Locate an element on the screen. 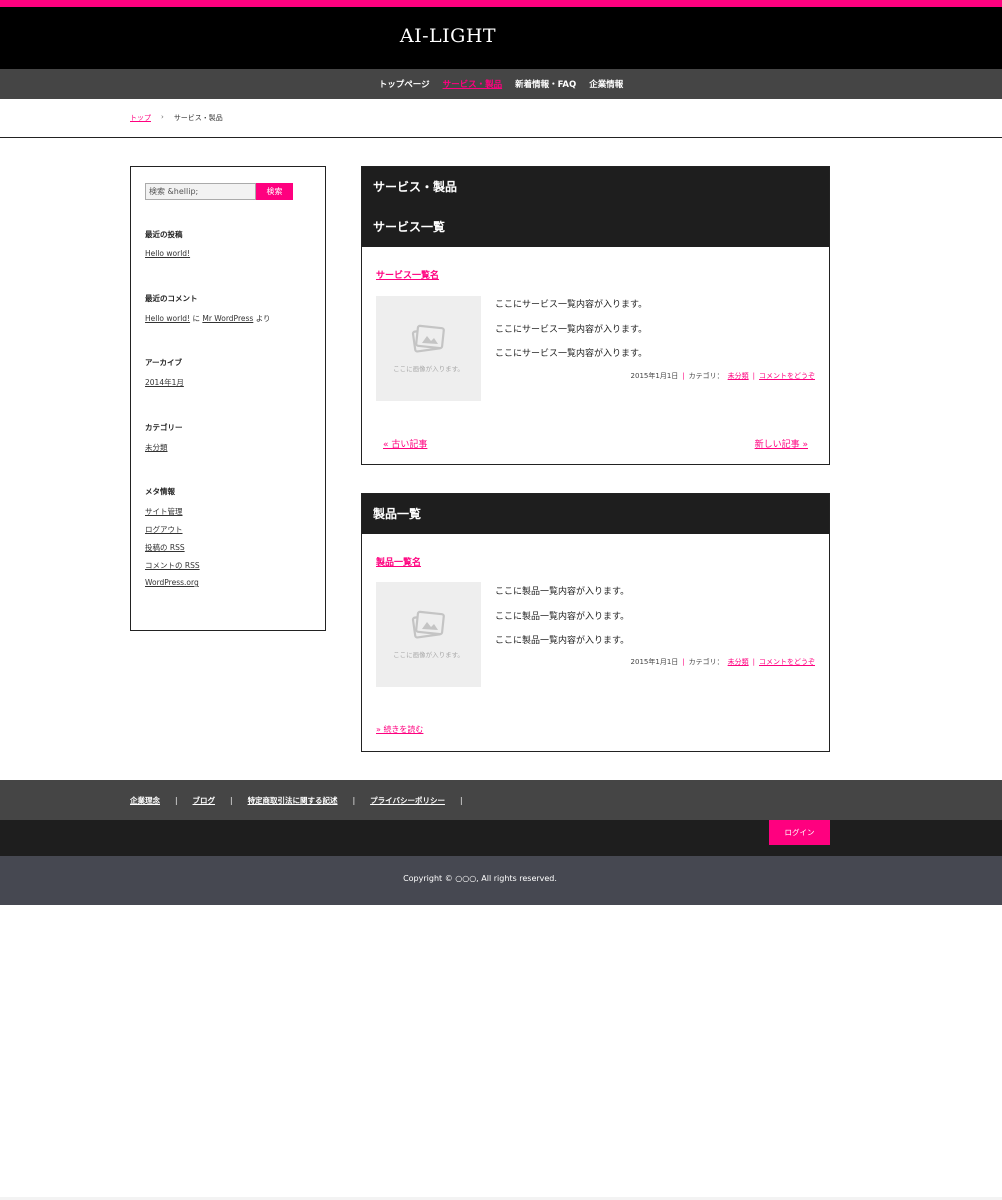  recent-post-link: Hello world! is located at coordinates (167, 253).